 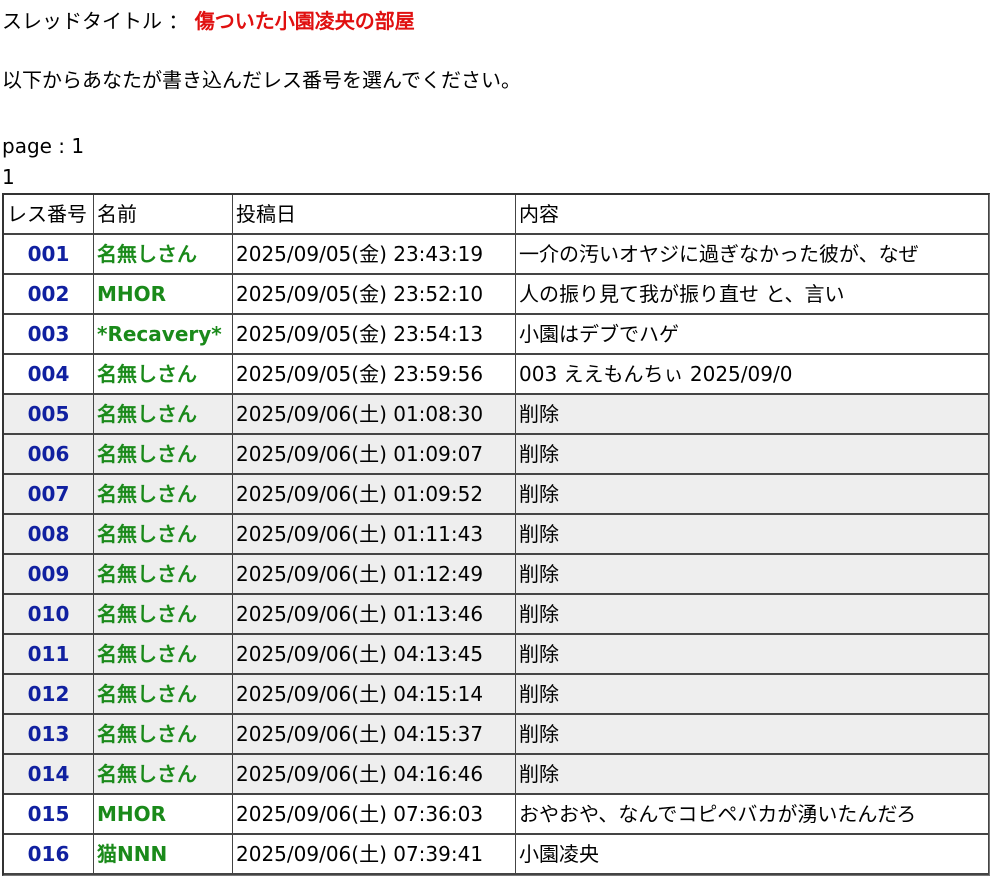 What do you see at coordinates (752, 295) in the screenshot?
I see `post-content-cell: 人の振り見て我が振り直せ と、言い` at bounding box center [752, 295].